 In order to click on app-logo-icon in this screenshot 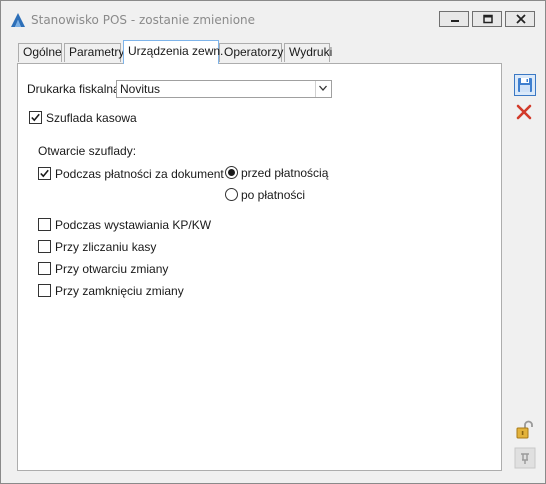, I will do `click(18, 20)`.